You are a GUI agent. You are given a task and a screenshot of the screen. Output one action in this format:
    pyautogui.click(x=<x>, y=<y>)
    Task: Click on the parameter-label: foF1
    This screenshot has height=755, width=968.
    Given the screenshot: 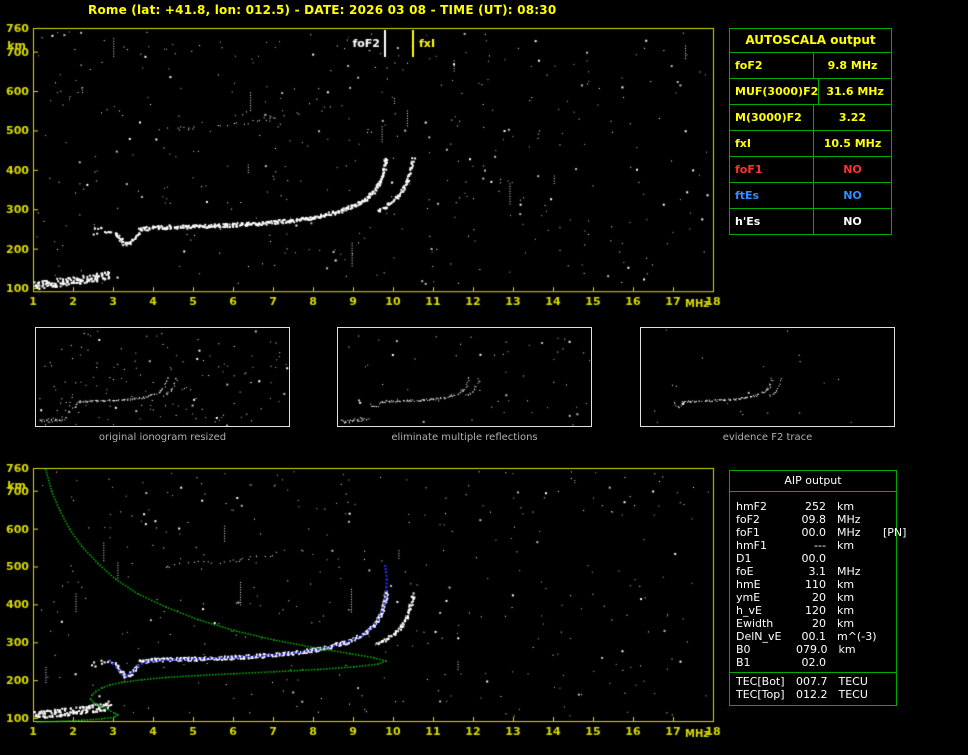 What is the action you would take?
    pyautogui.click(x=772, y=169)
    